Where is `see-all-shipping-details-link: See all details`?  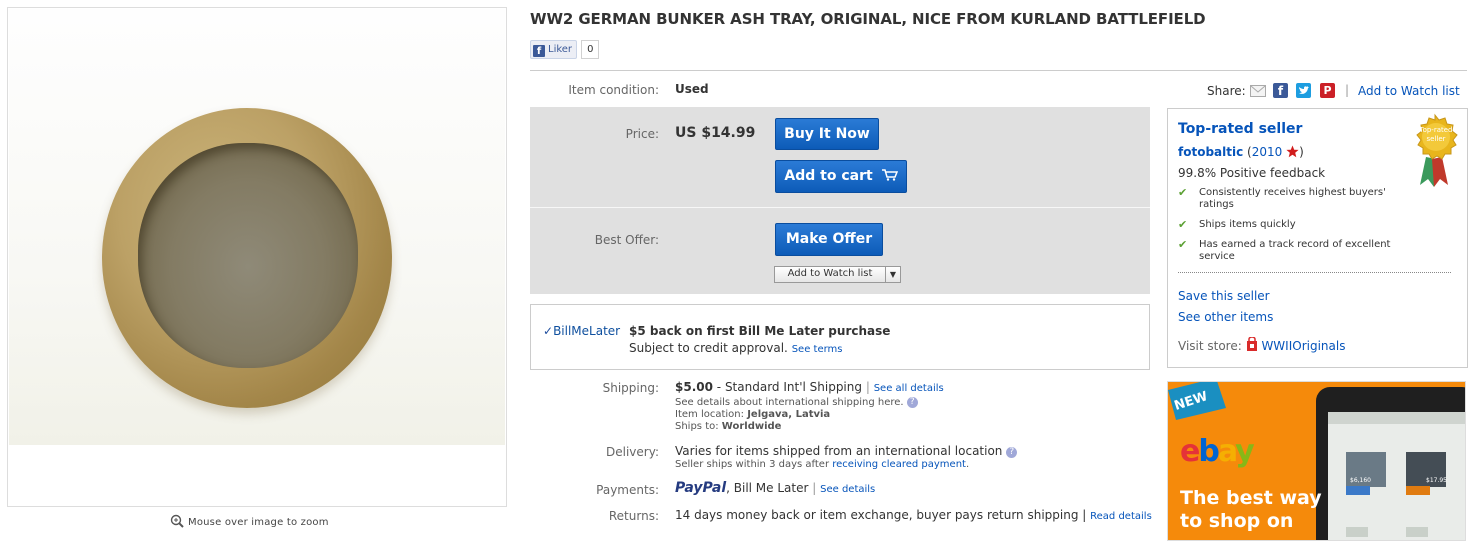
see-all-shipping-details-link: See all details is located at coordinates (909, 388).